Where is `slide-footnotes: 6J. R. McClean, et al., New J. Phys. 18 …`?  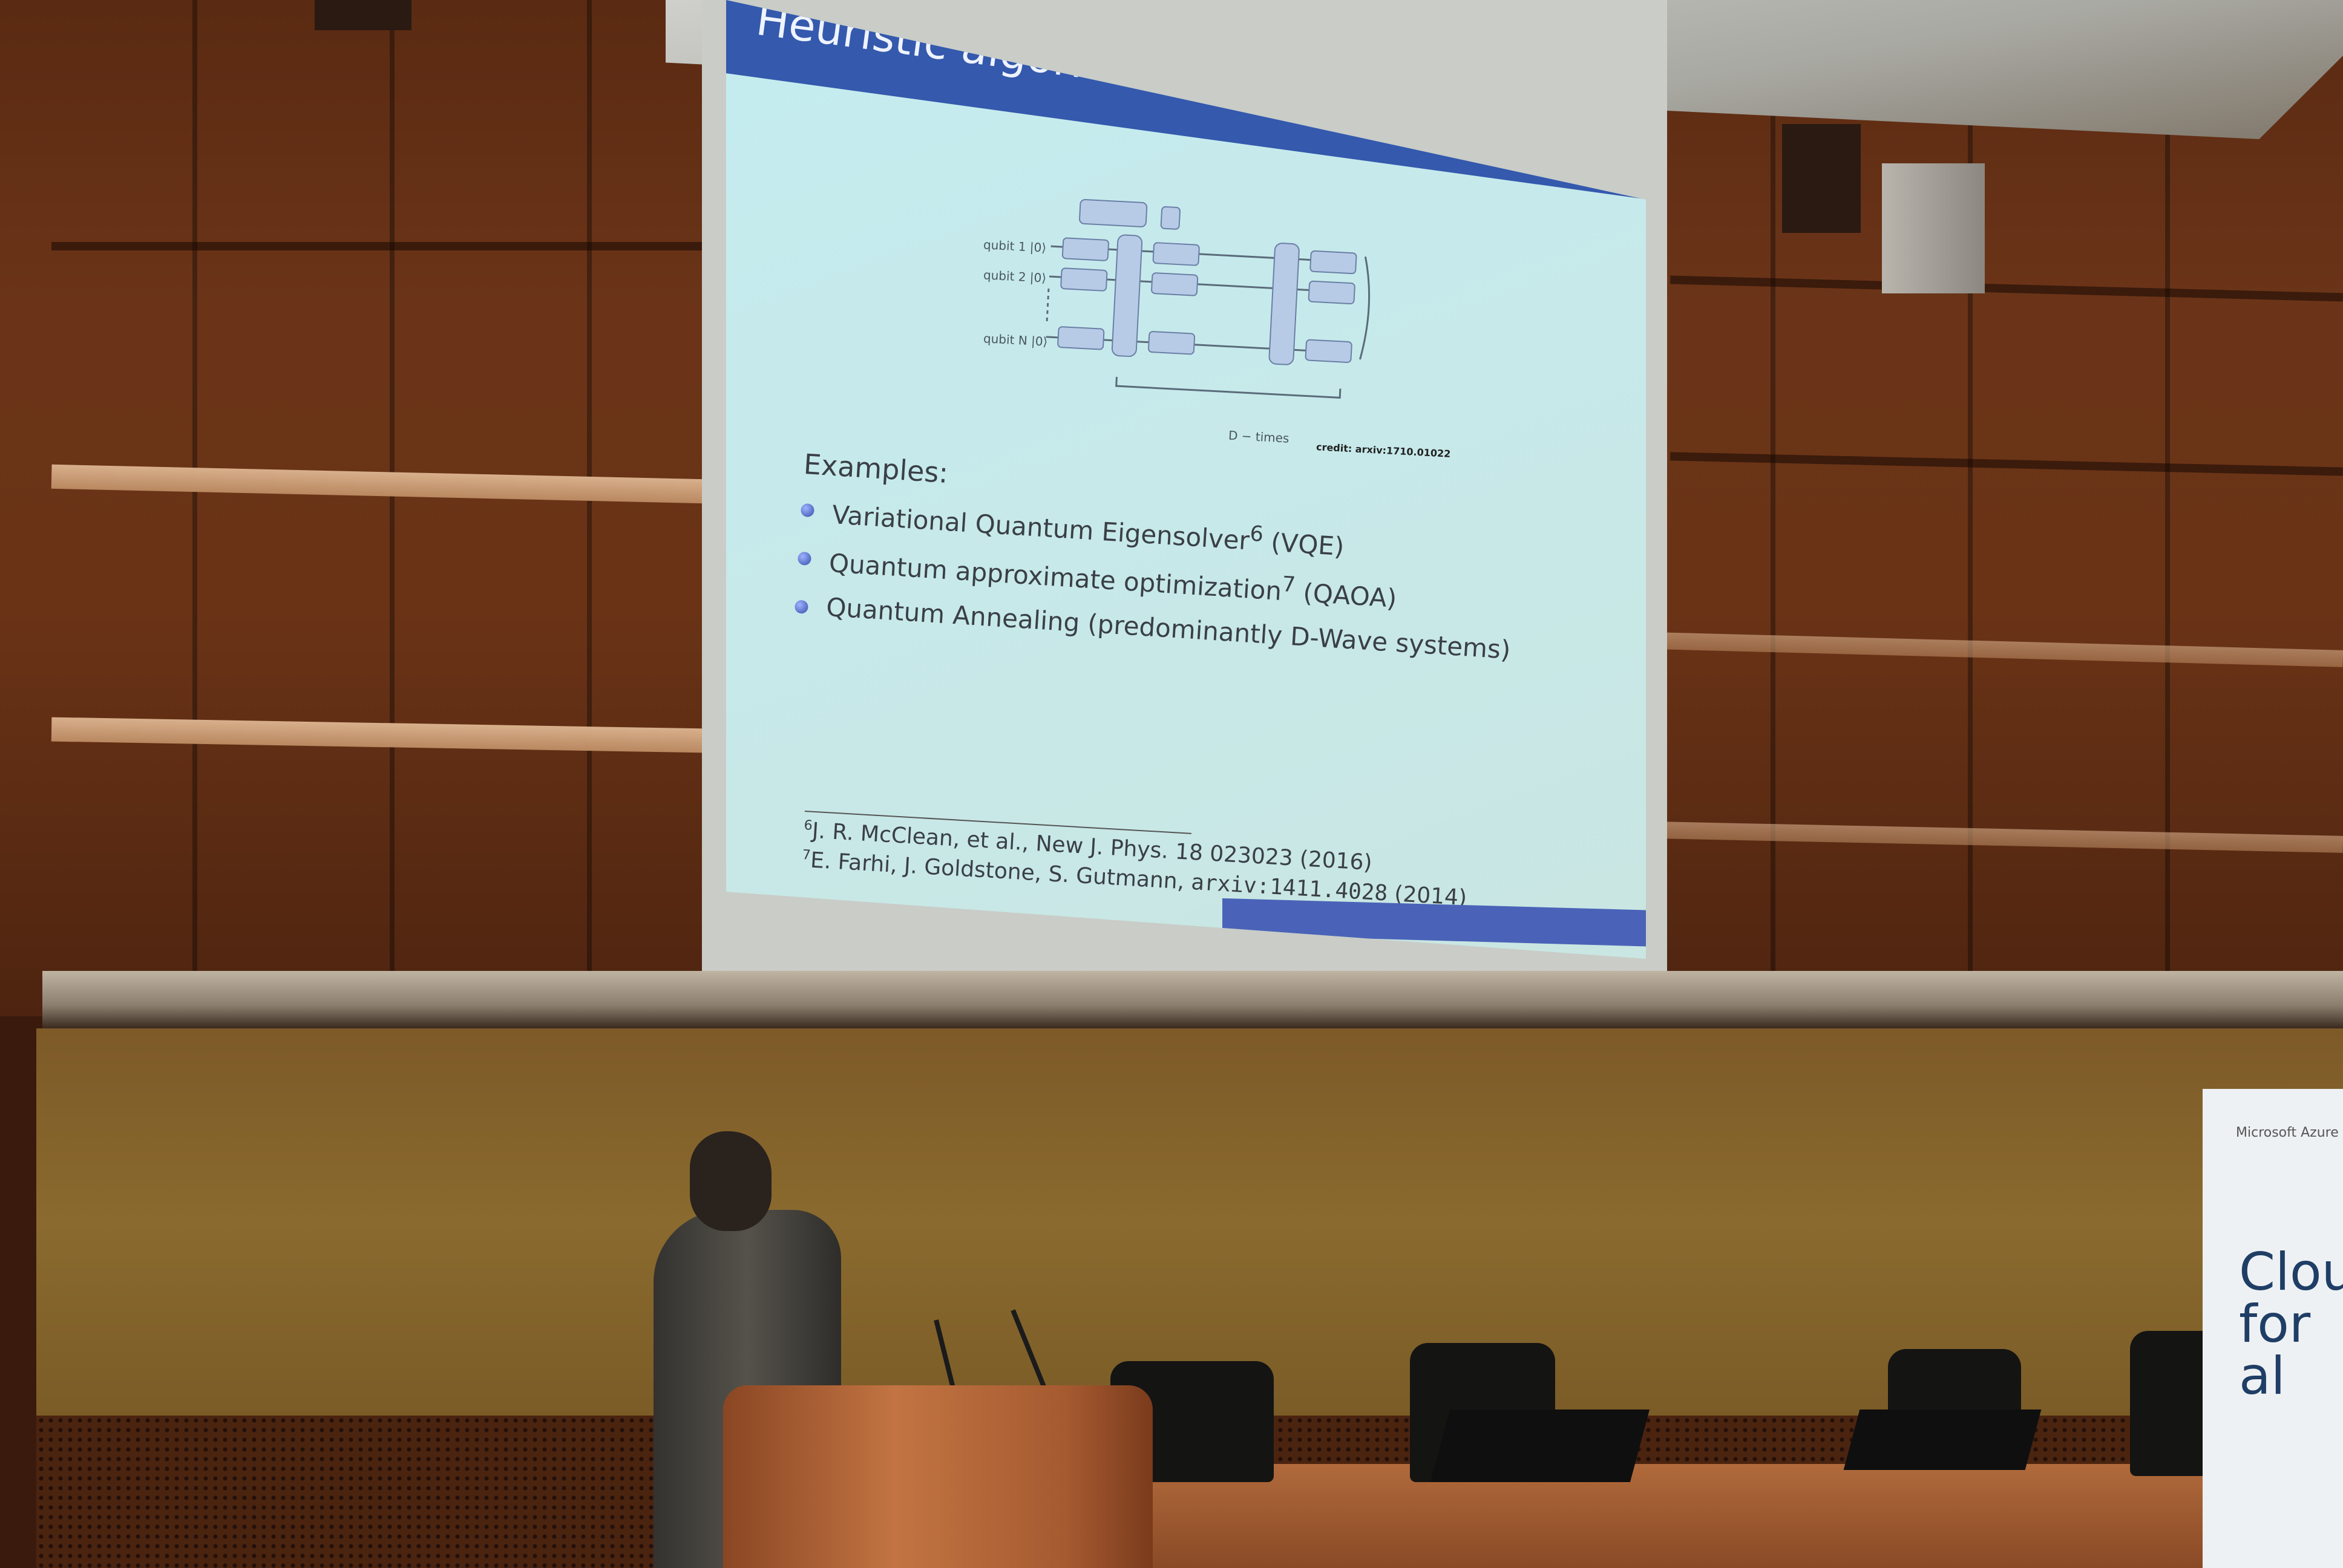
slide-footnotes: 6J. R. McClean, et al., New J. Phys. 18 … is located at coordinates (1135, 860).